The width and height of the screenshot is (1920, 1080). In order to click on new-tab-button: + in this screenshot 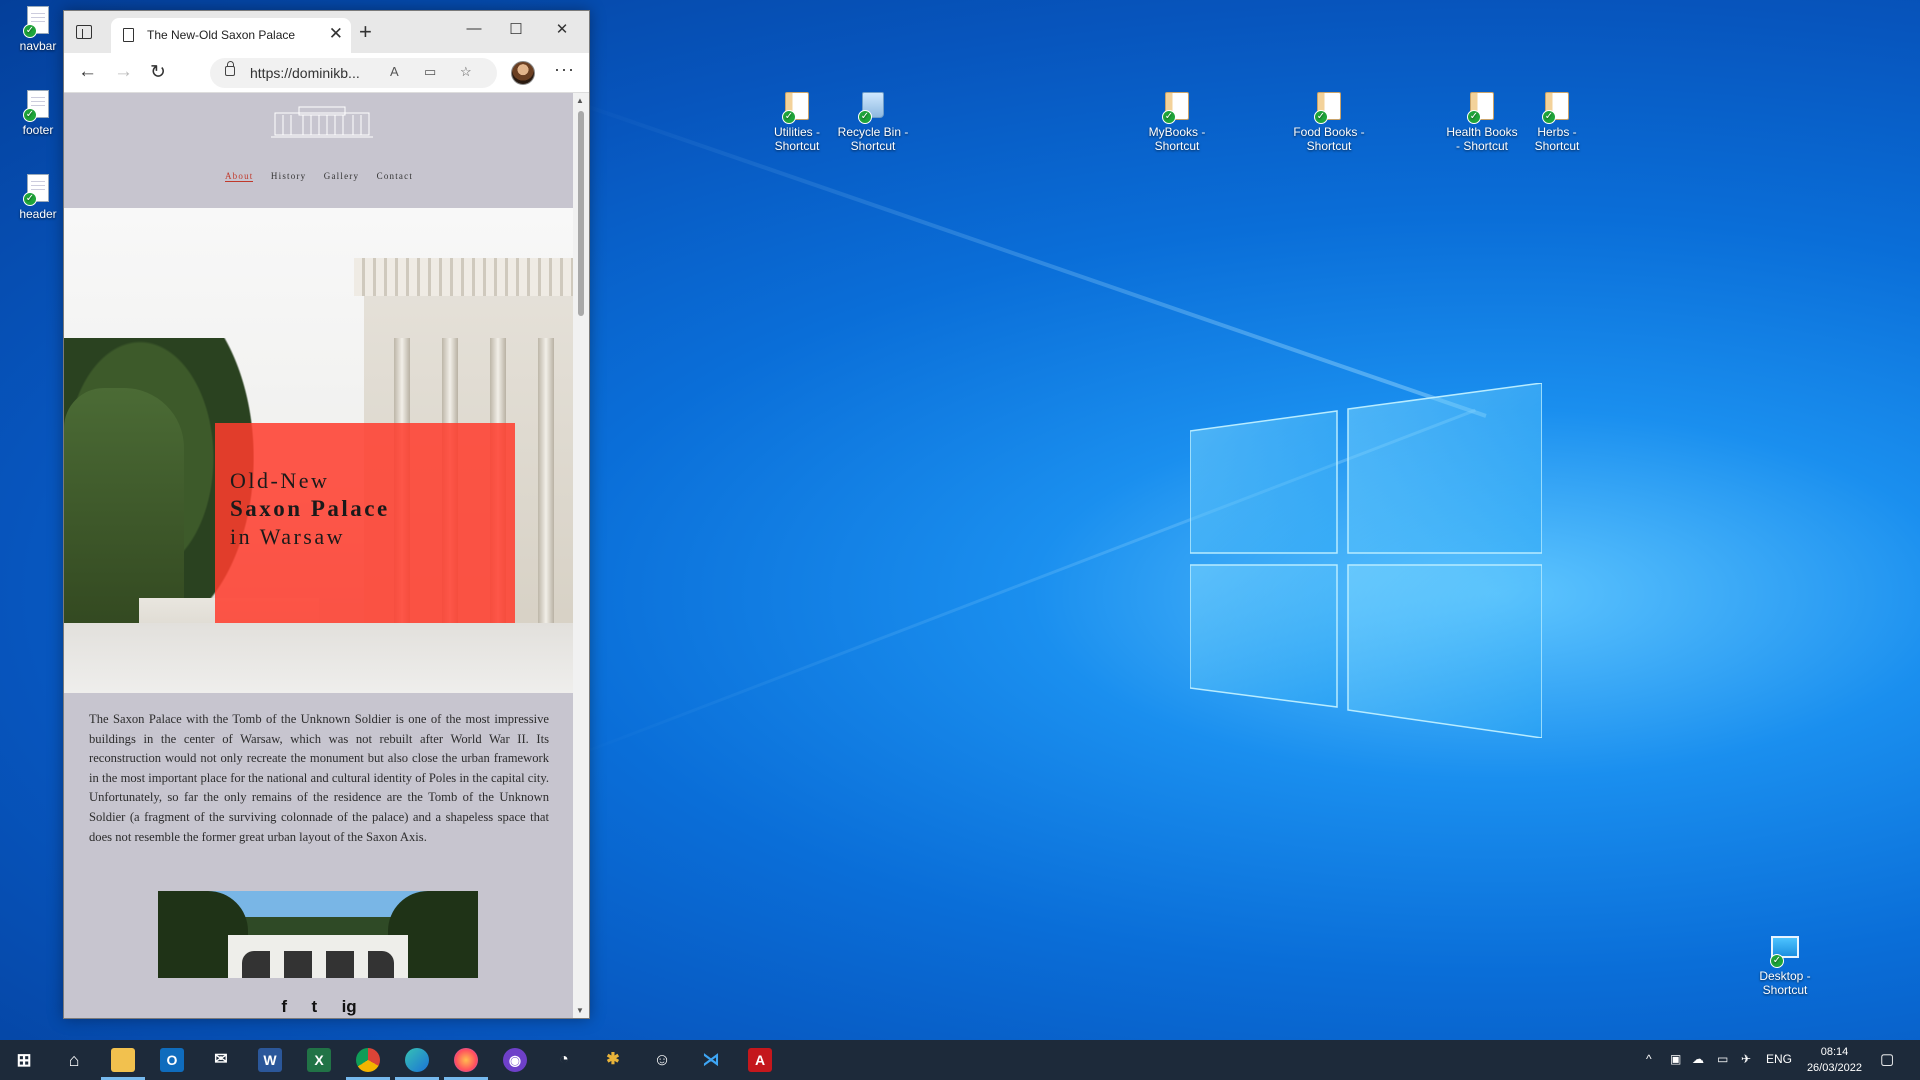, I will do `click(365, 32)`.